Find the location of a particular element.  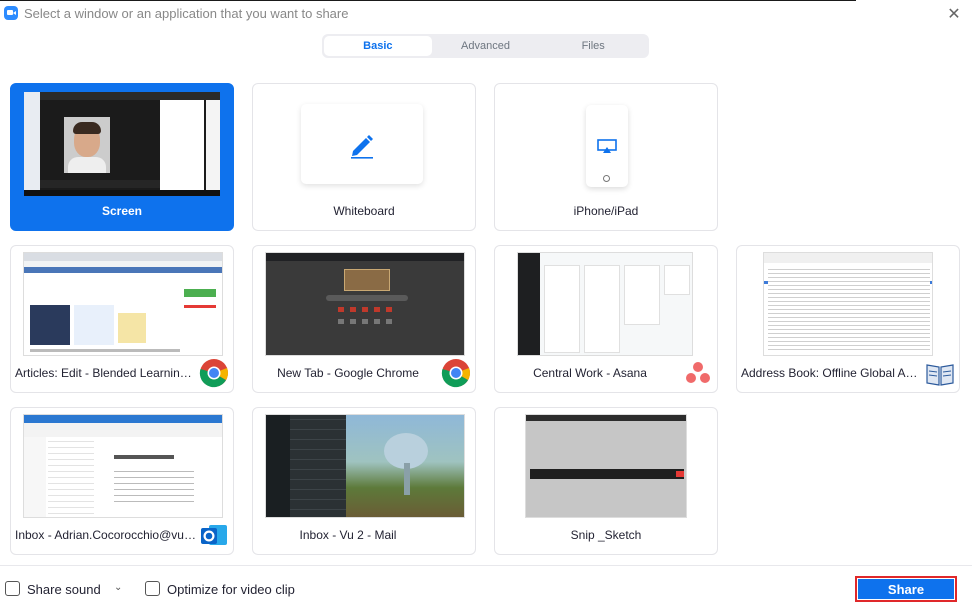

footer-divider is located at coordinates (486, 565).